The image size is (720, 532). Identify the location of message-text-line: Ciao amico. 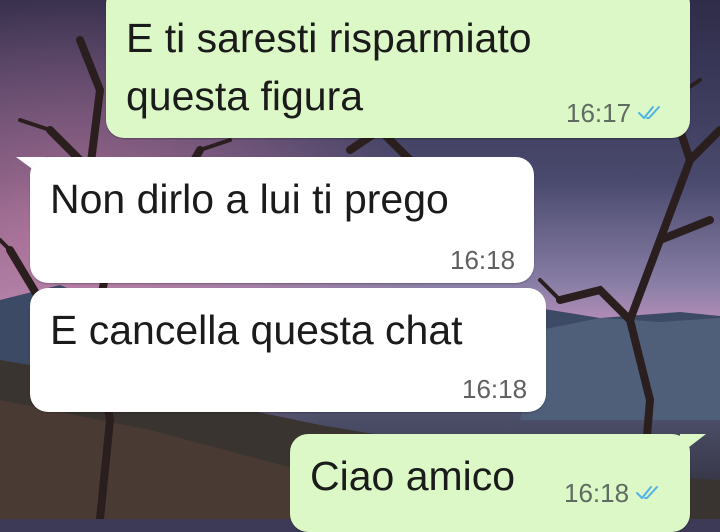
(413, 476).